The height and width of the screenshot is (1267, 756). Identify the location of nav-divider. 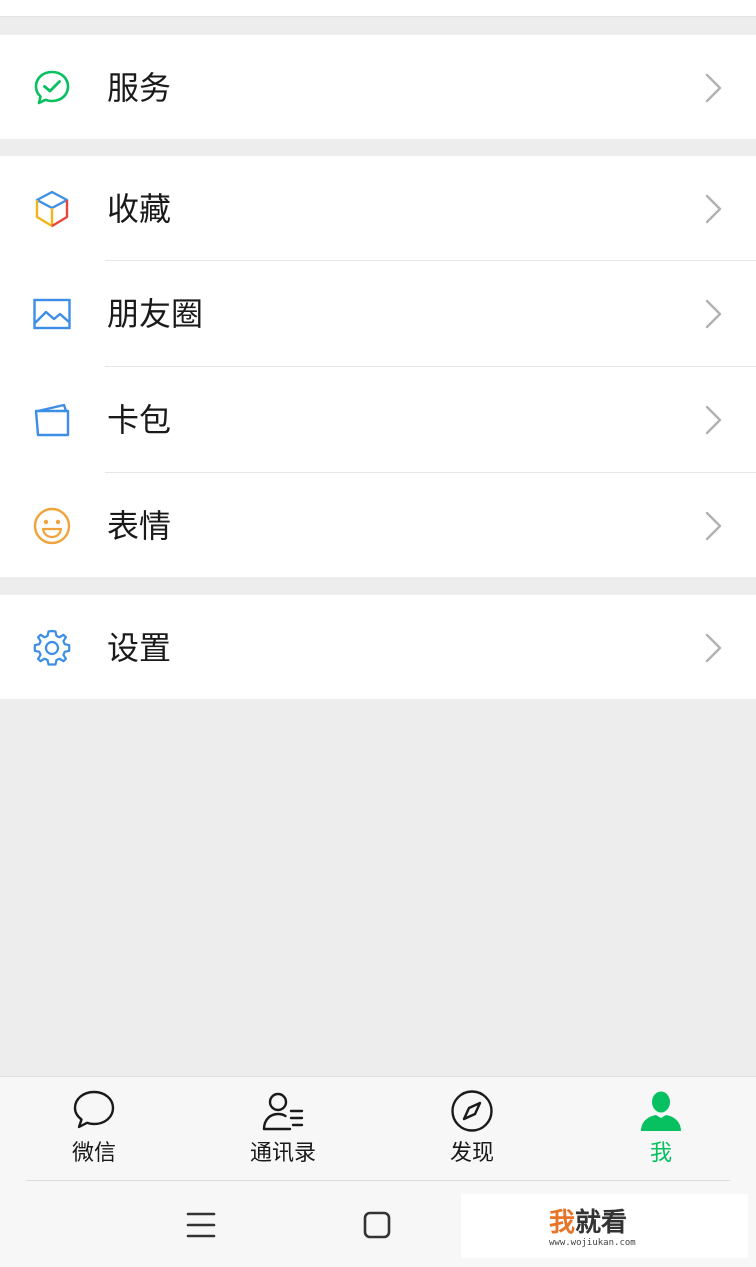
(378, 1180).